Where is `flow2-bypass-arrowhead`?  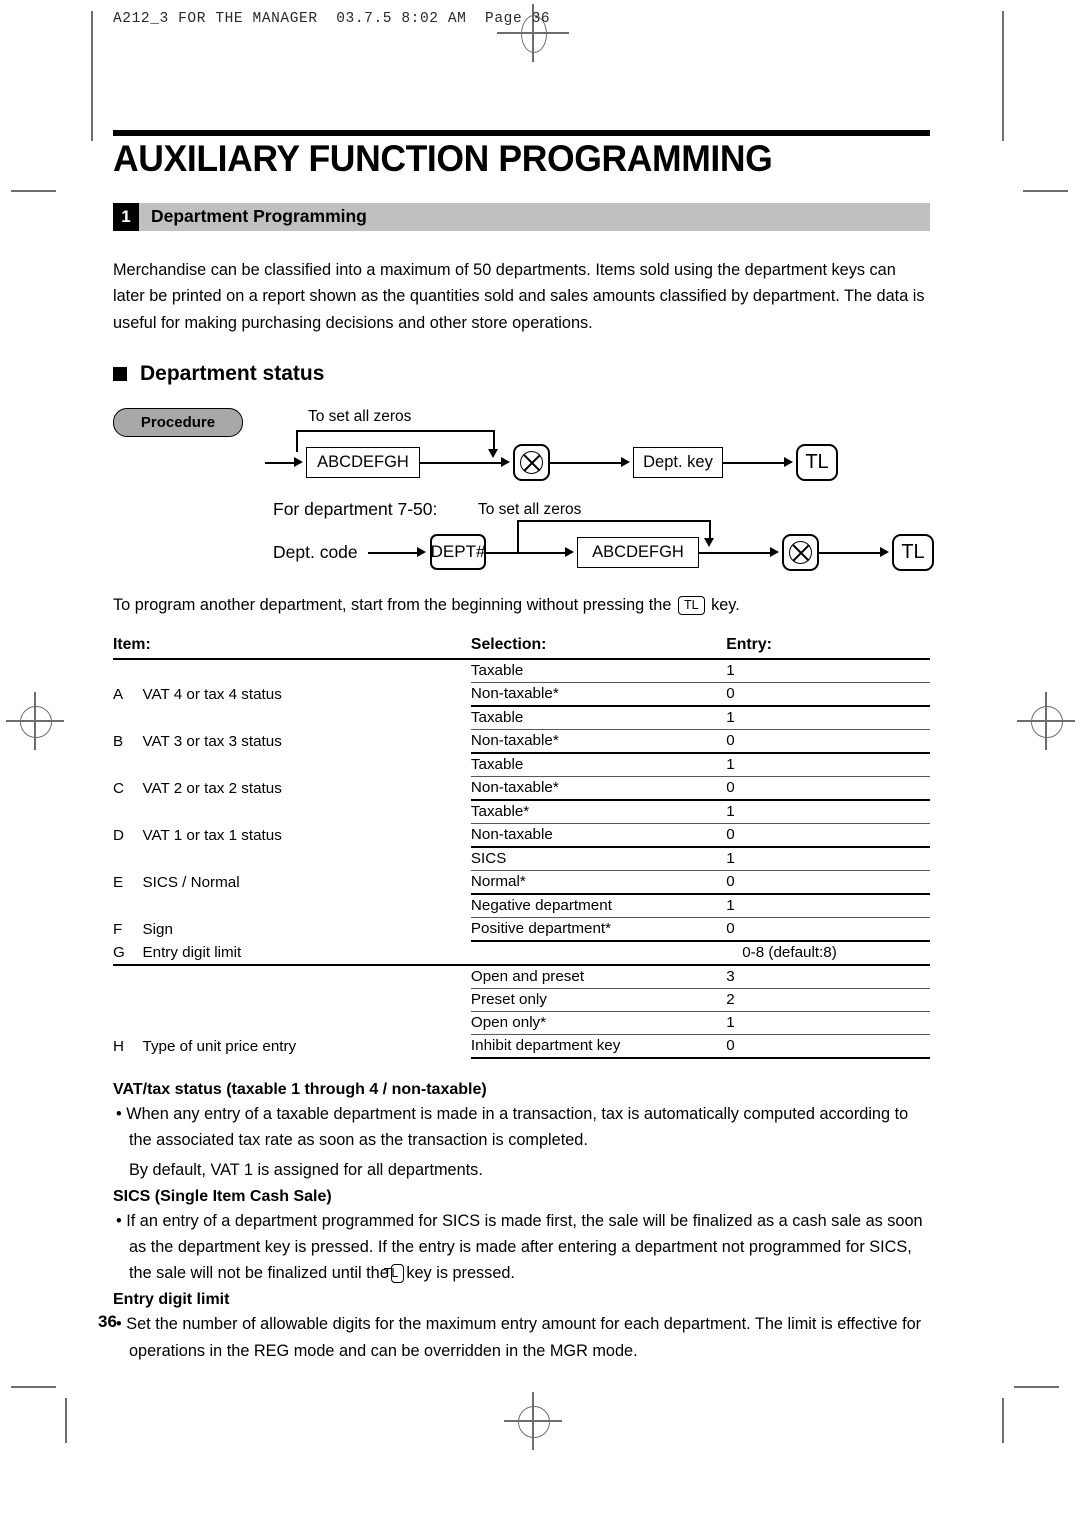 flow2-bypass-arrowhead is located at coordinates (709, 543).